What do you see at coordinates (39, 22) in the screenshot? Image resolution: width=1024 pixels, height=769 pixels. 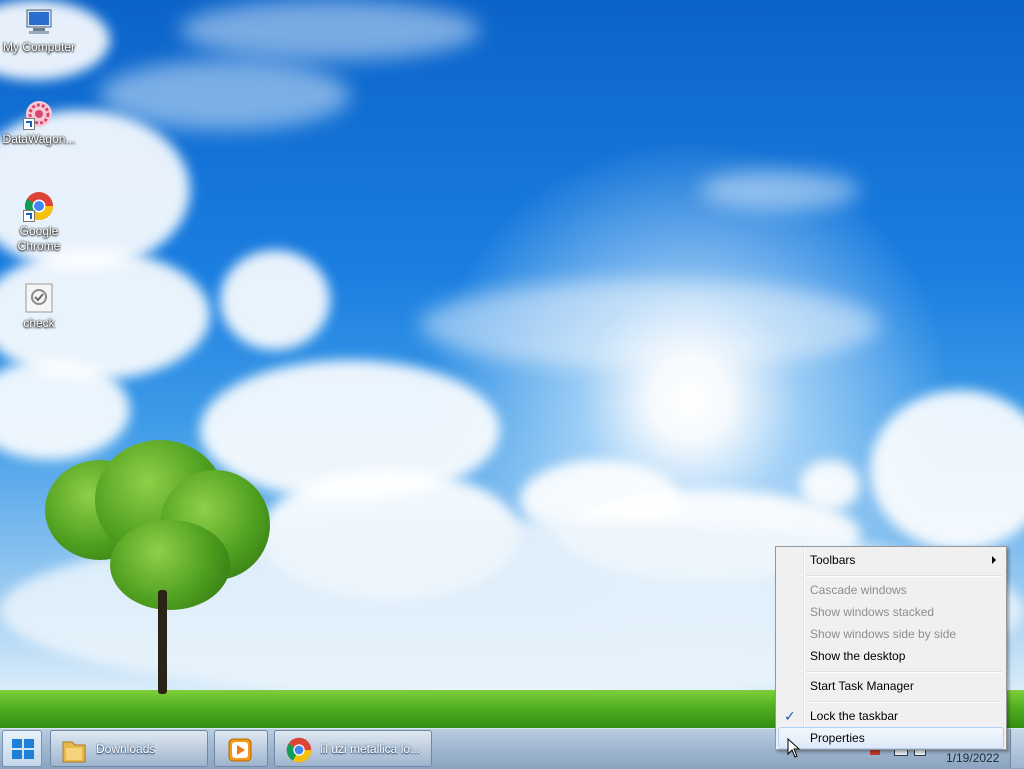 I see `computer-icon` at bounding box center [39, 22].